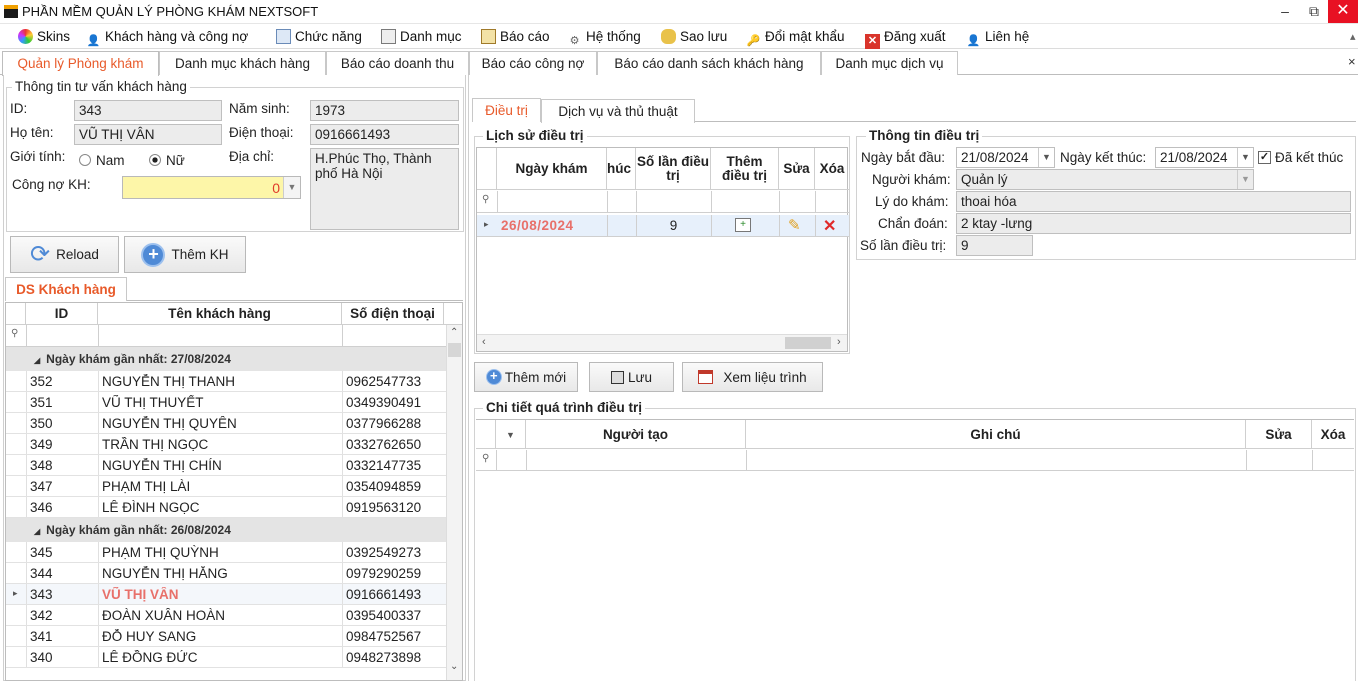 Image resolution: width=1358 pixels, height=681 pixels. What do you see at coordinates (1314, 11) in the screenshot?
I see `restore-button: ⧉` at bounding box center [1314, 11].